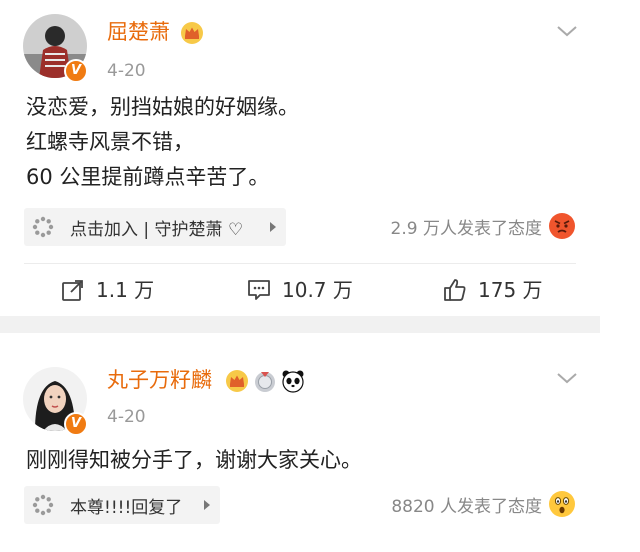  Describe the element at coordinates (125, 290) in the screenshot. I see `repost-count: 1.1 万` at that location.